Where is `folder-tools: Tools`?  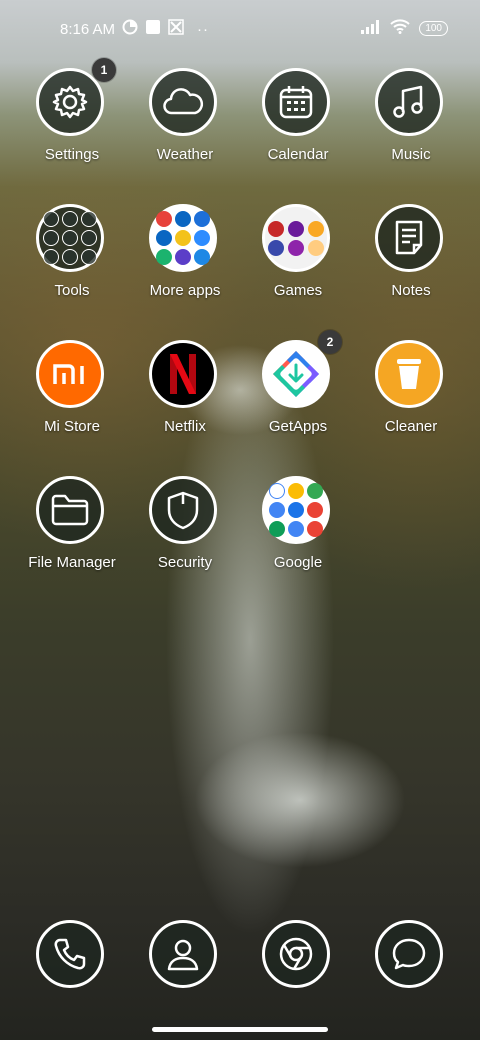 folder-tools: Tools is located at coordinates (72, 260).